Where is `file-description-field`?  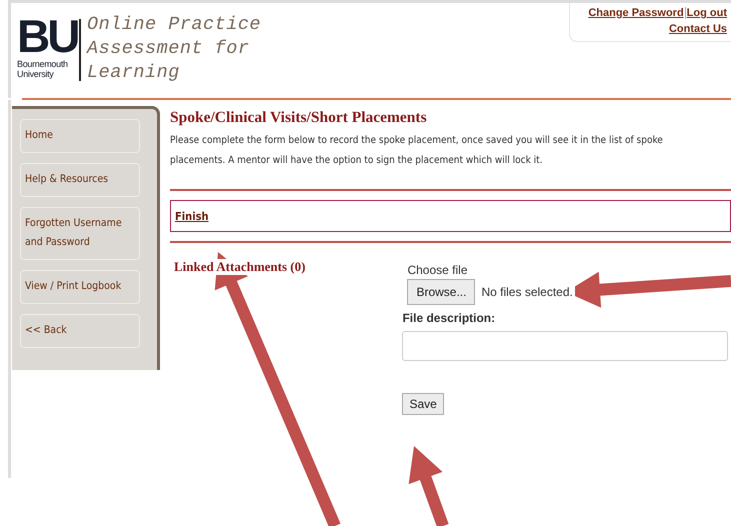 file-description-field is located at coordinates (565, 346).